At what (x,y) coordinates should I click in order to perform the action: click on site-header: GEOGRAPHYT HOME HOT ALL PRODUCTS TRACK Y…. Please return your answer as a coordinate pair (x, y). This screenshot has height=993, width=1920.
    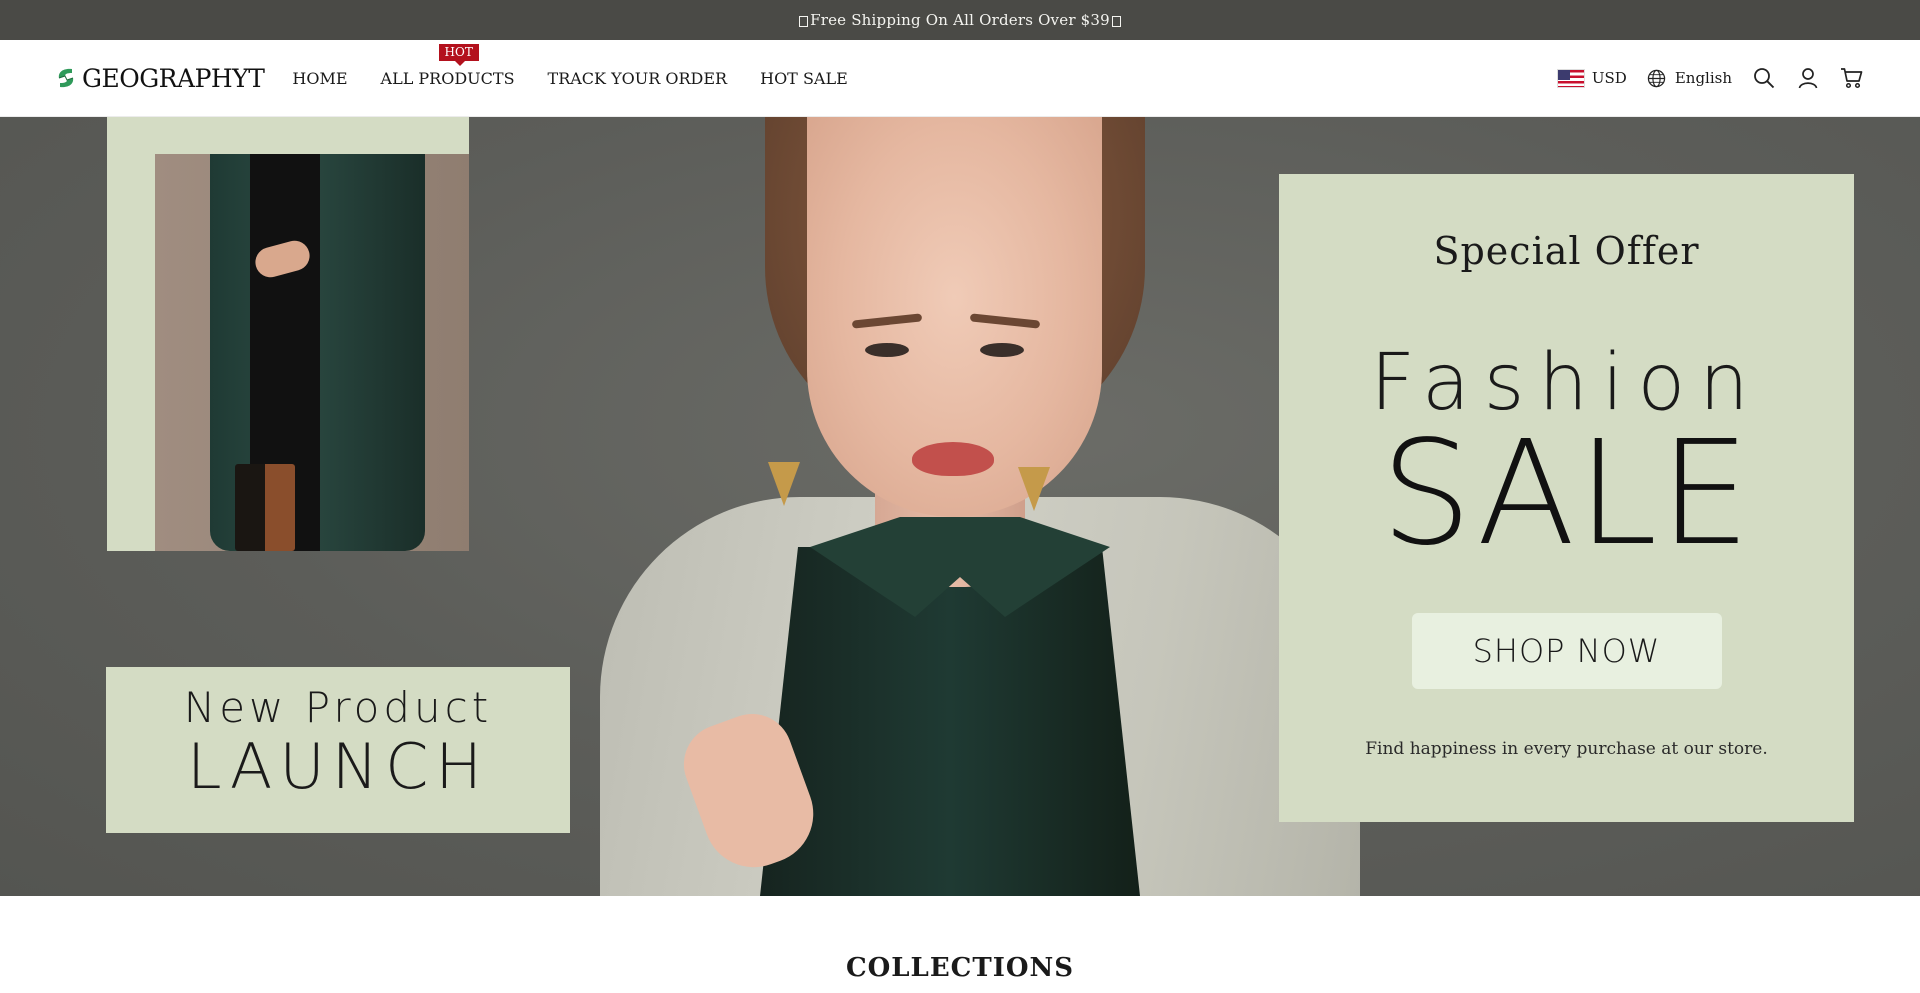
    Looking at the image, I should click on (960, 78).